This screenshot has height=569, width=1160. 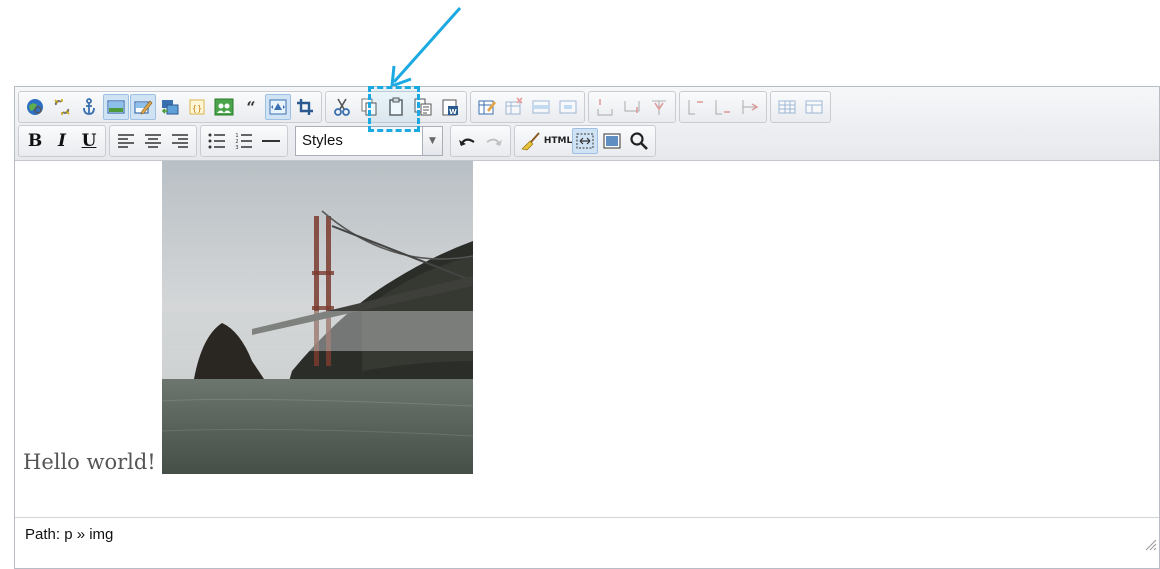 What do you see at coordinates (494, 141) in the screenshot?
I see `redo-icon` at bounding box center [494, 141].